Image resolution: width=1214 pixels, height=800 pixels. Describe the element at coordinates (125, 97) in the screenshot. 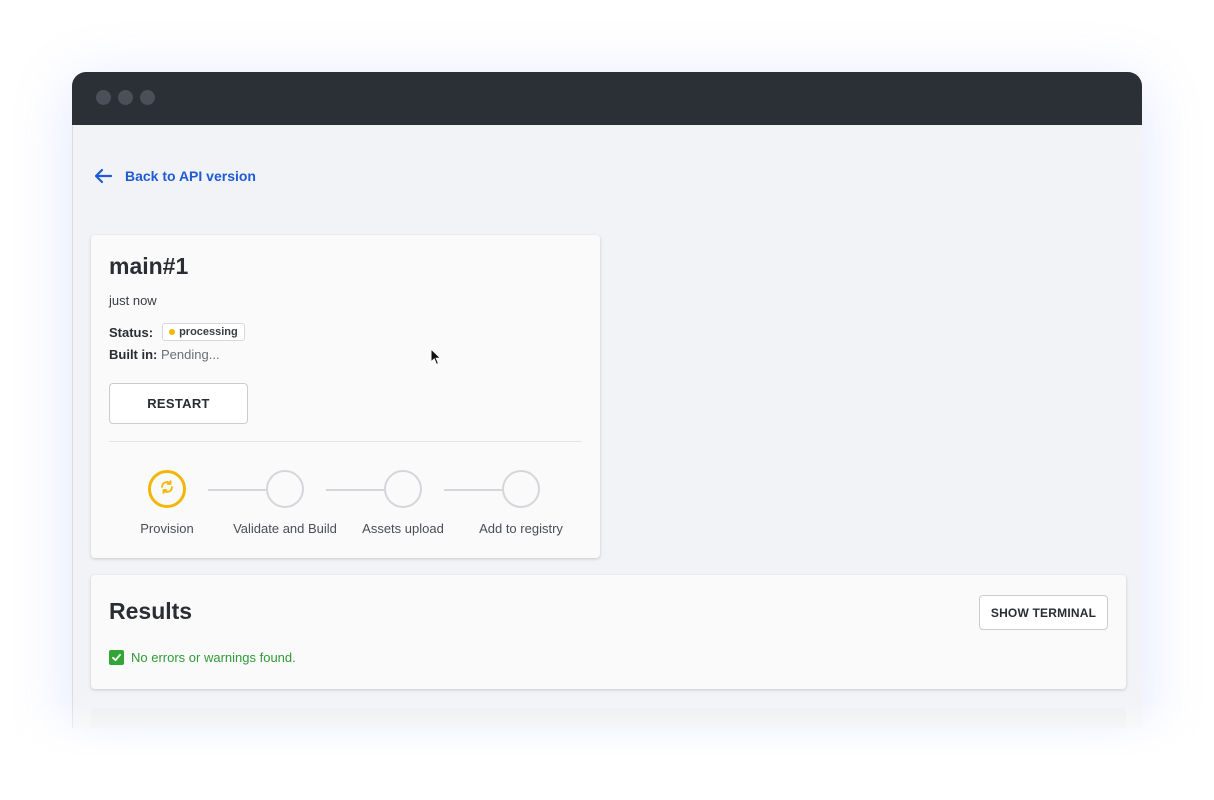

I see `window-minimize-dot` at that location.